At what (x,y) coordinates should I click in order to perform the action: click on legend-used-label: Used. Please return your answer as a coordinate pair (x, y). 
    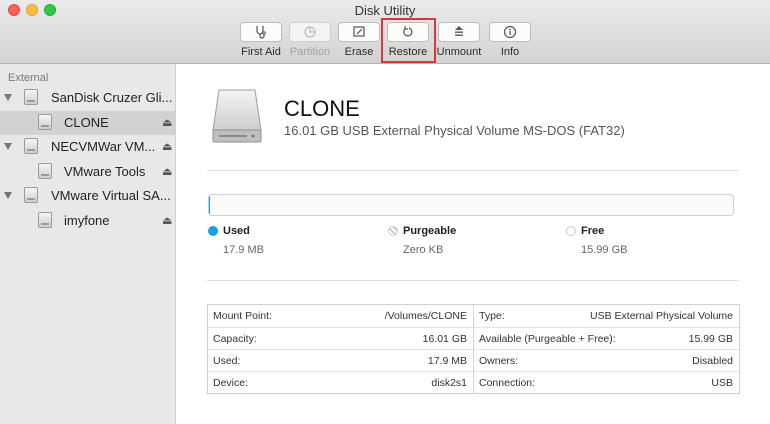
    Looking at the image, I should click on (236, 231).